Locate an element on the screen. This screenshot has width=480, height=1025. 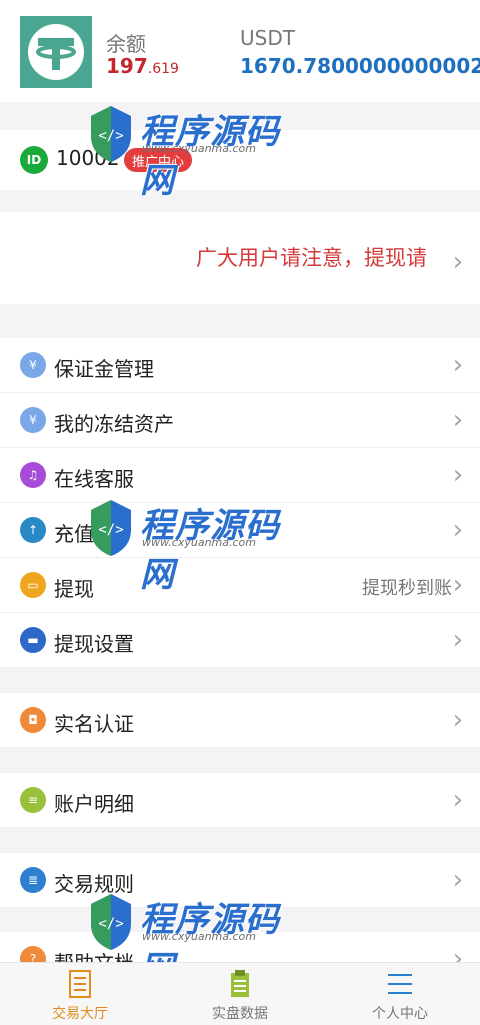
clipboard-icon is located at coordinates (240, 983).